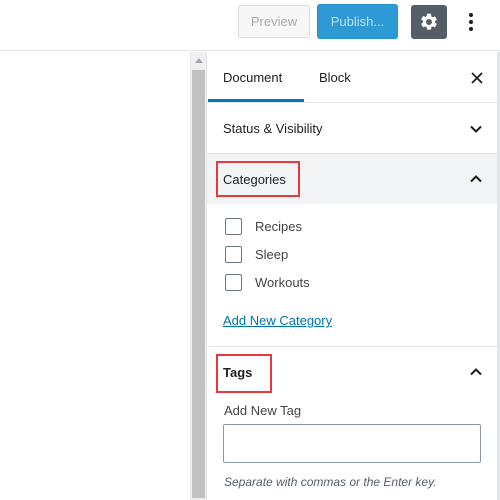 The width and height of the screenshot is (500, 500). I want to click on tab-block: Block, so click(335, 77).